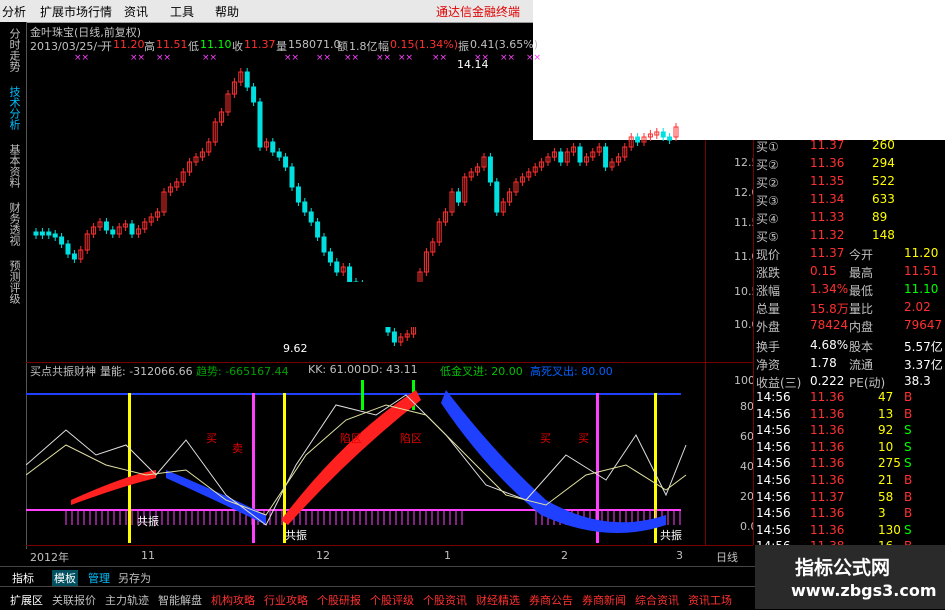 This screenshot has height=610, width=945. I want to click on bid-price: 11.33, so click(827, 217).